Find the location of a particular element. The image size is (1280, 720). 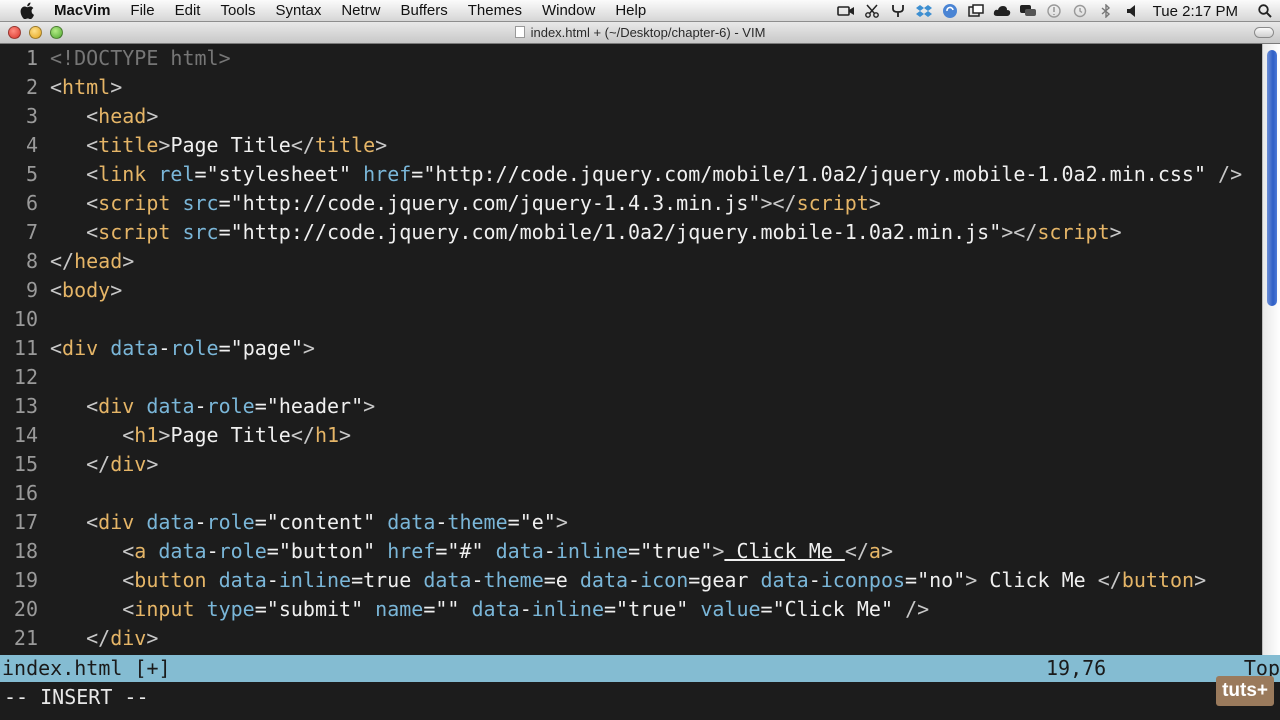

code-line: 10 is located at coordinates (631, 319).